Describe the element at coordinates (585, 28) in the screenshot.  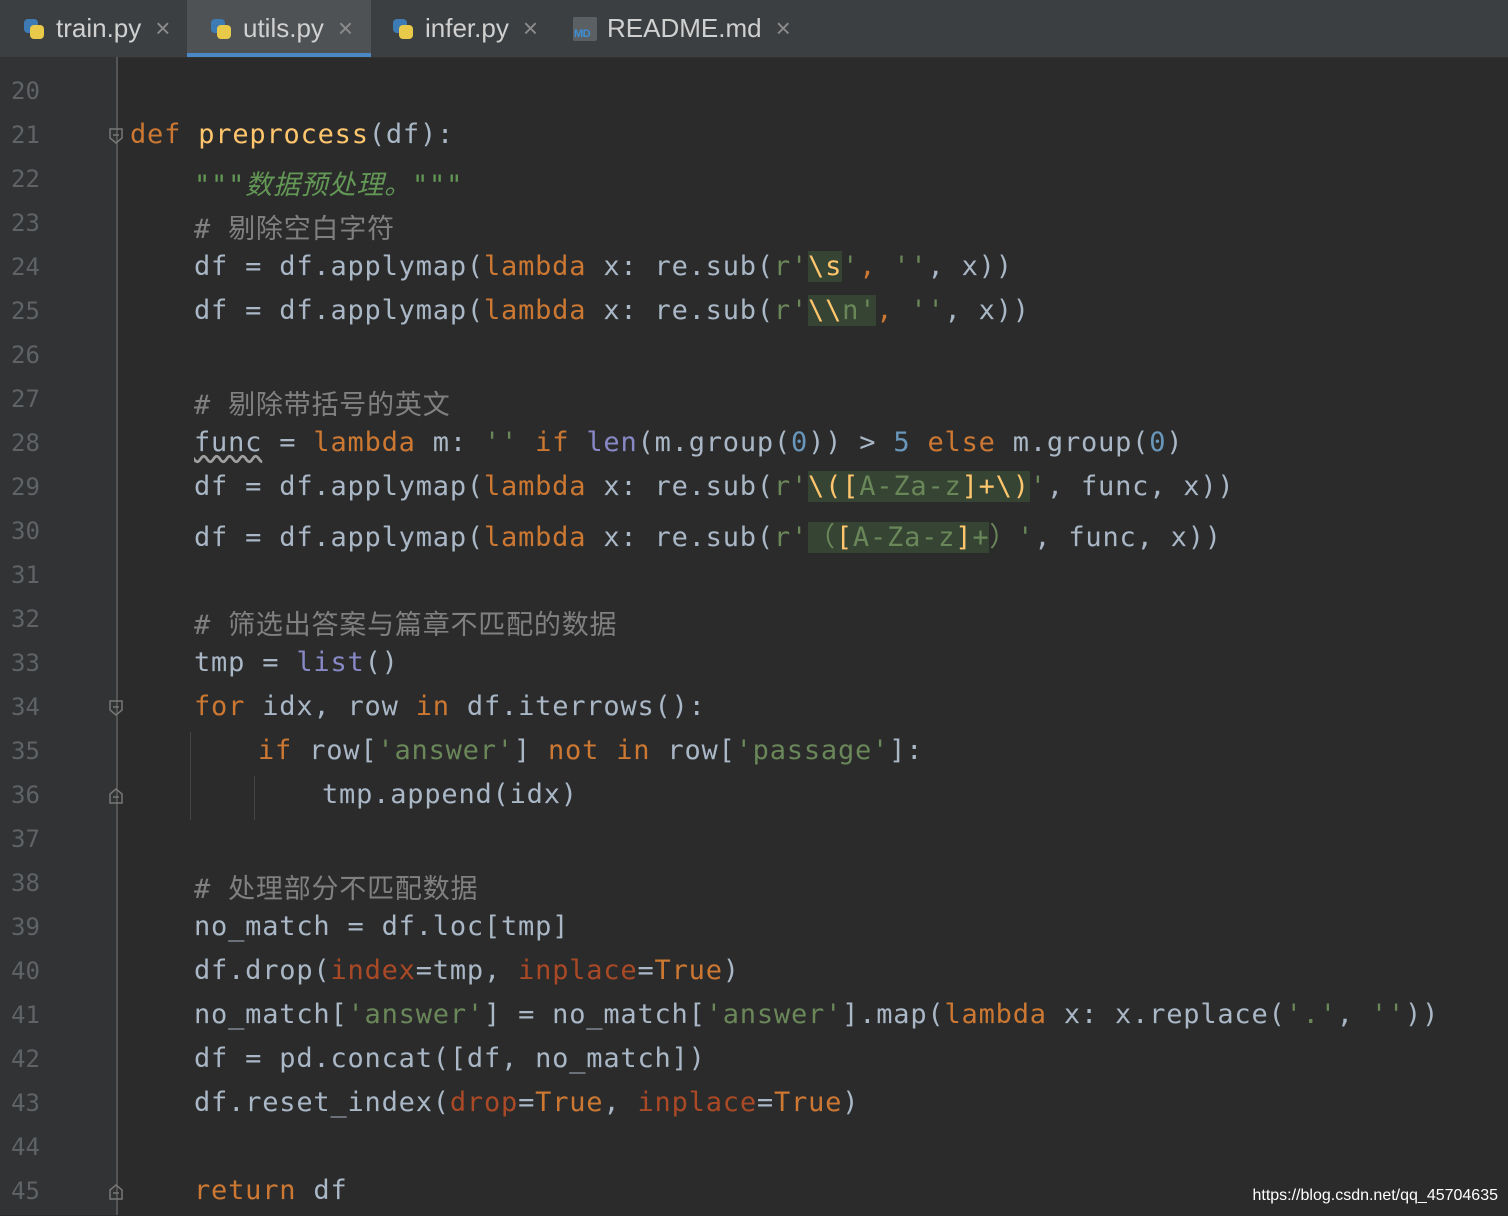
I see `markdown-file-icon: MD` at that location.